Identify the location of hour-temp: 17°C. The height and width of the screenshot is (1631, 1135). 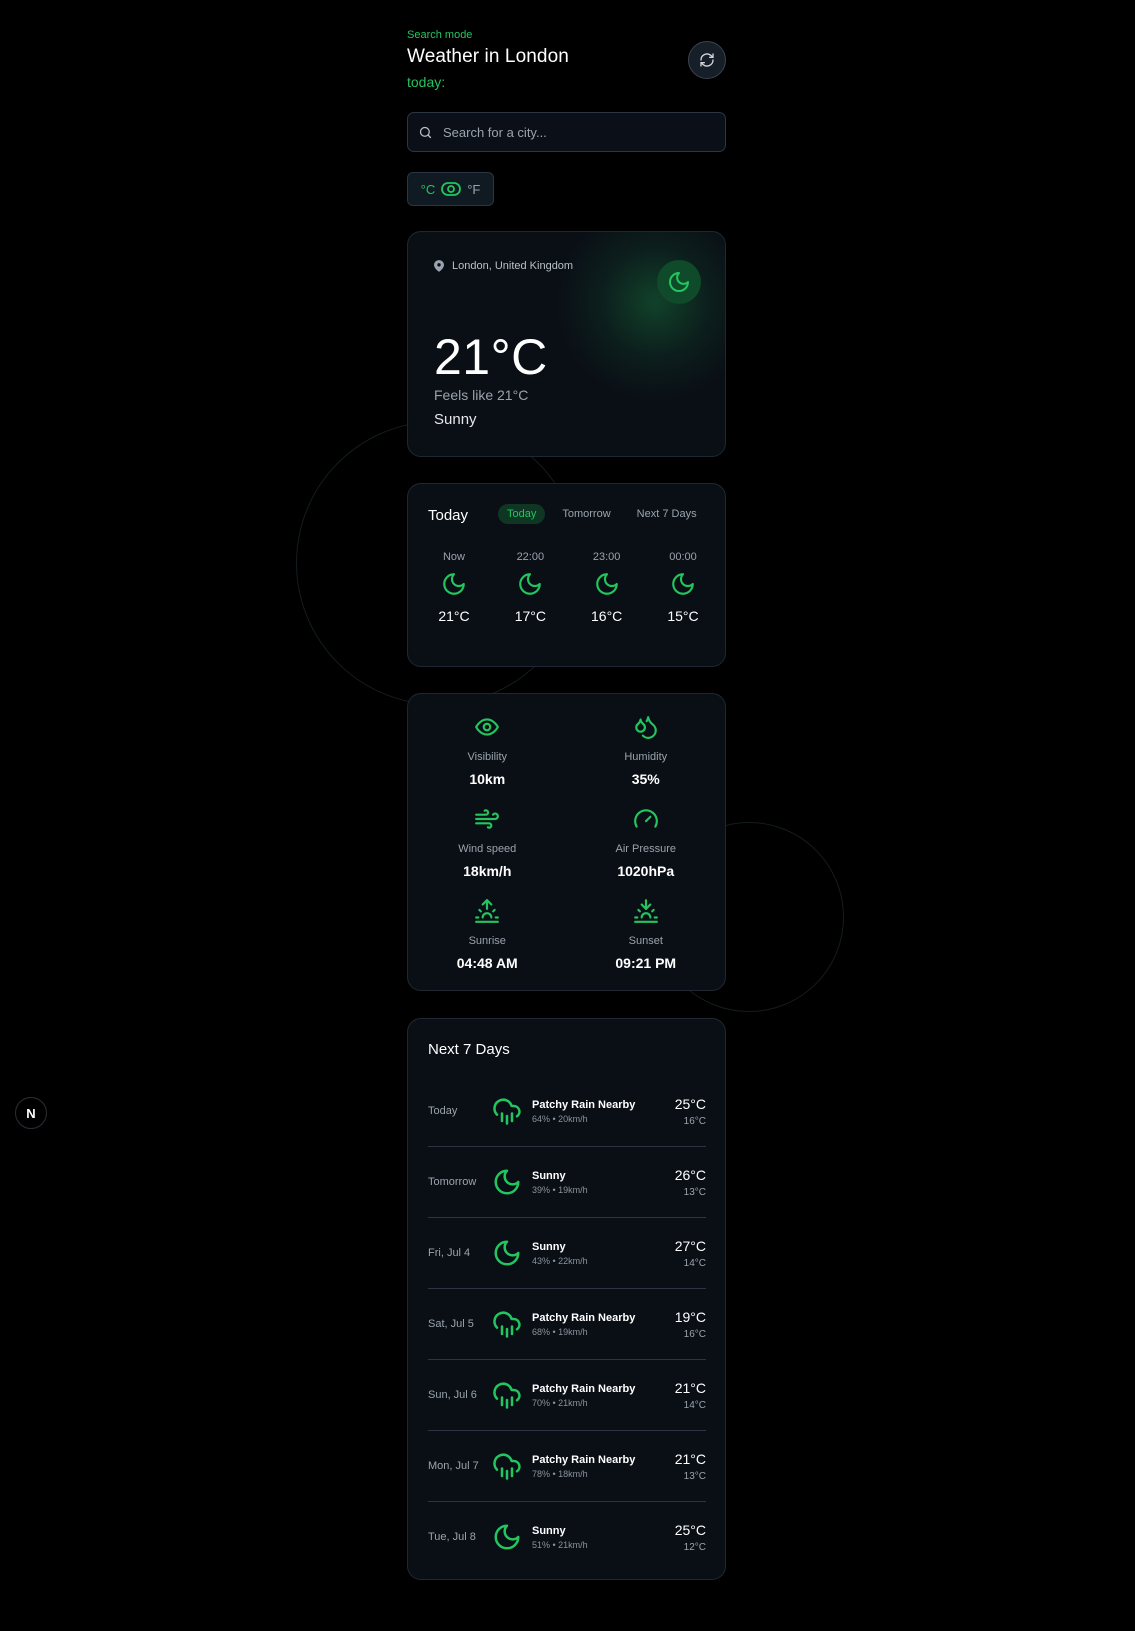
(530, 616).